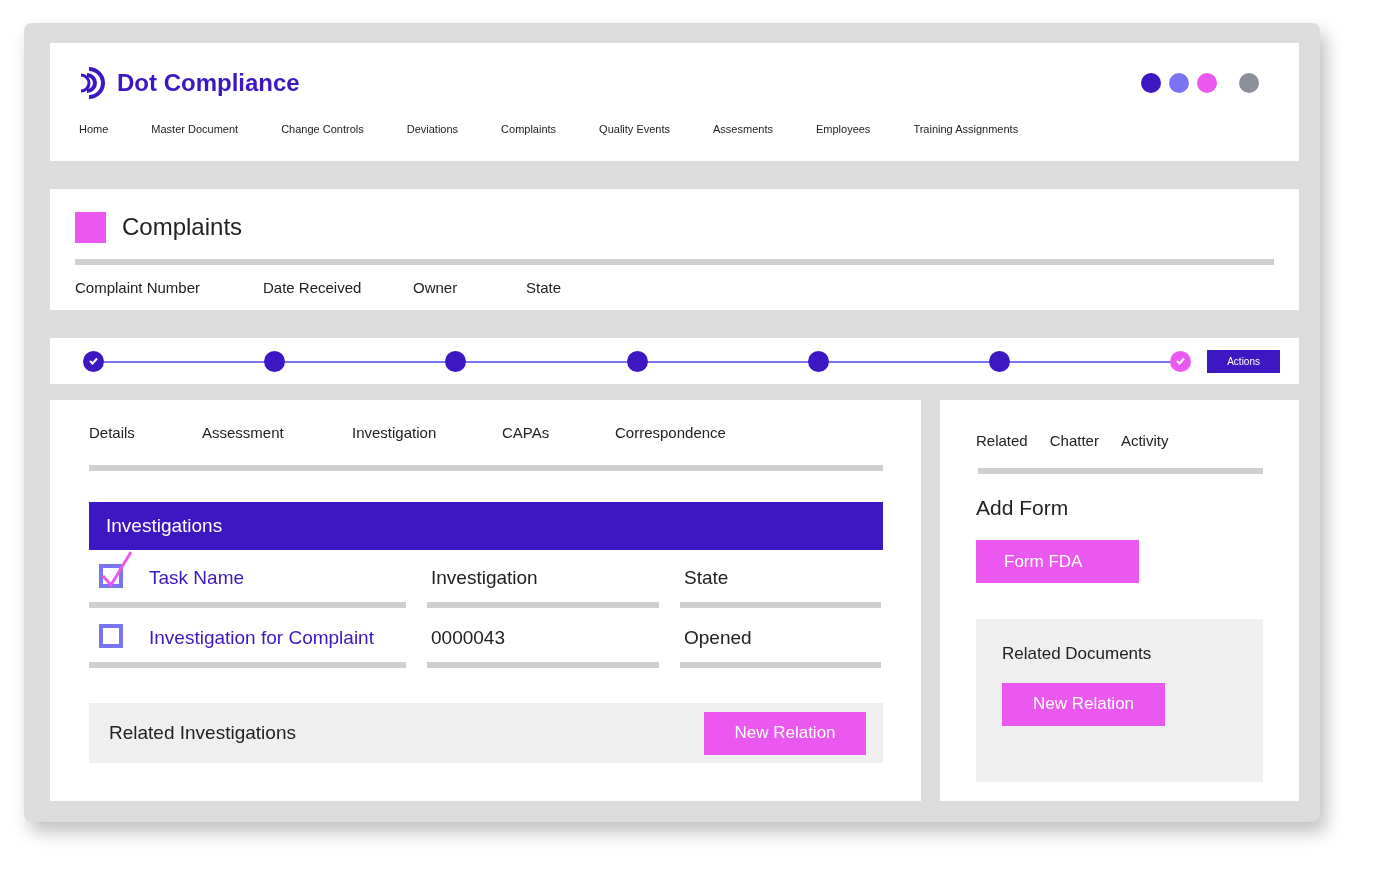  What do you see at coordinates (1002, 441) in the screenshot?
I see `tab: Related` at bounding box center [1002, 441].